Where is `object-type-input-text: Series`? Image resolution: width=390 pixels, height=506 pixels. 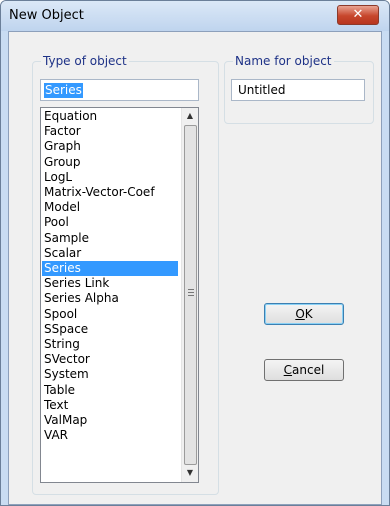
object-type-input-text: Series is located at coordinates (63, 90).